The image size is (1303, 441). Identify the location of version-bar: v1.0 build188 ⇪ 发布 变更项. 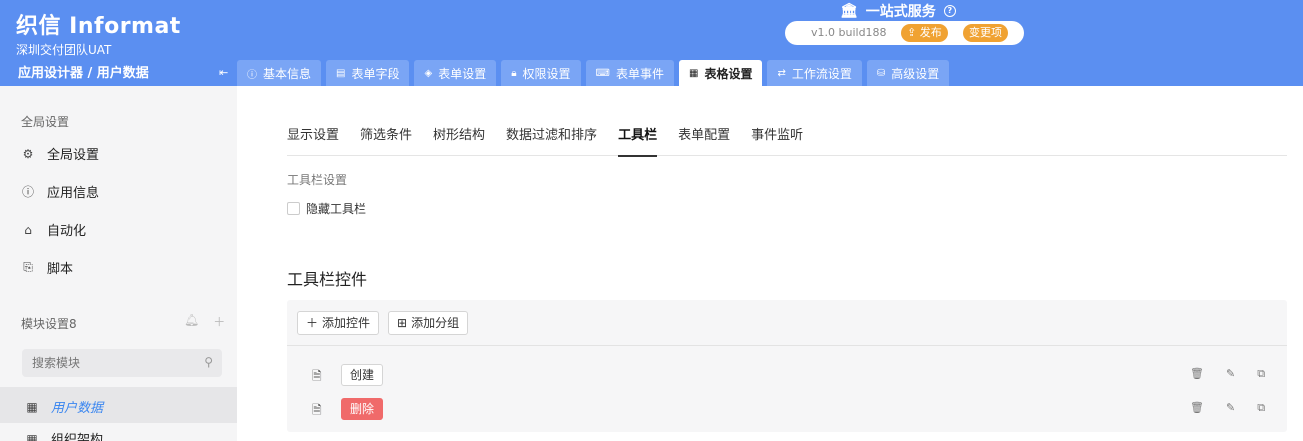
(904, 33).